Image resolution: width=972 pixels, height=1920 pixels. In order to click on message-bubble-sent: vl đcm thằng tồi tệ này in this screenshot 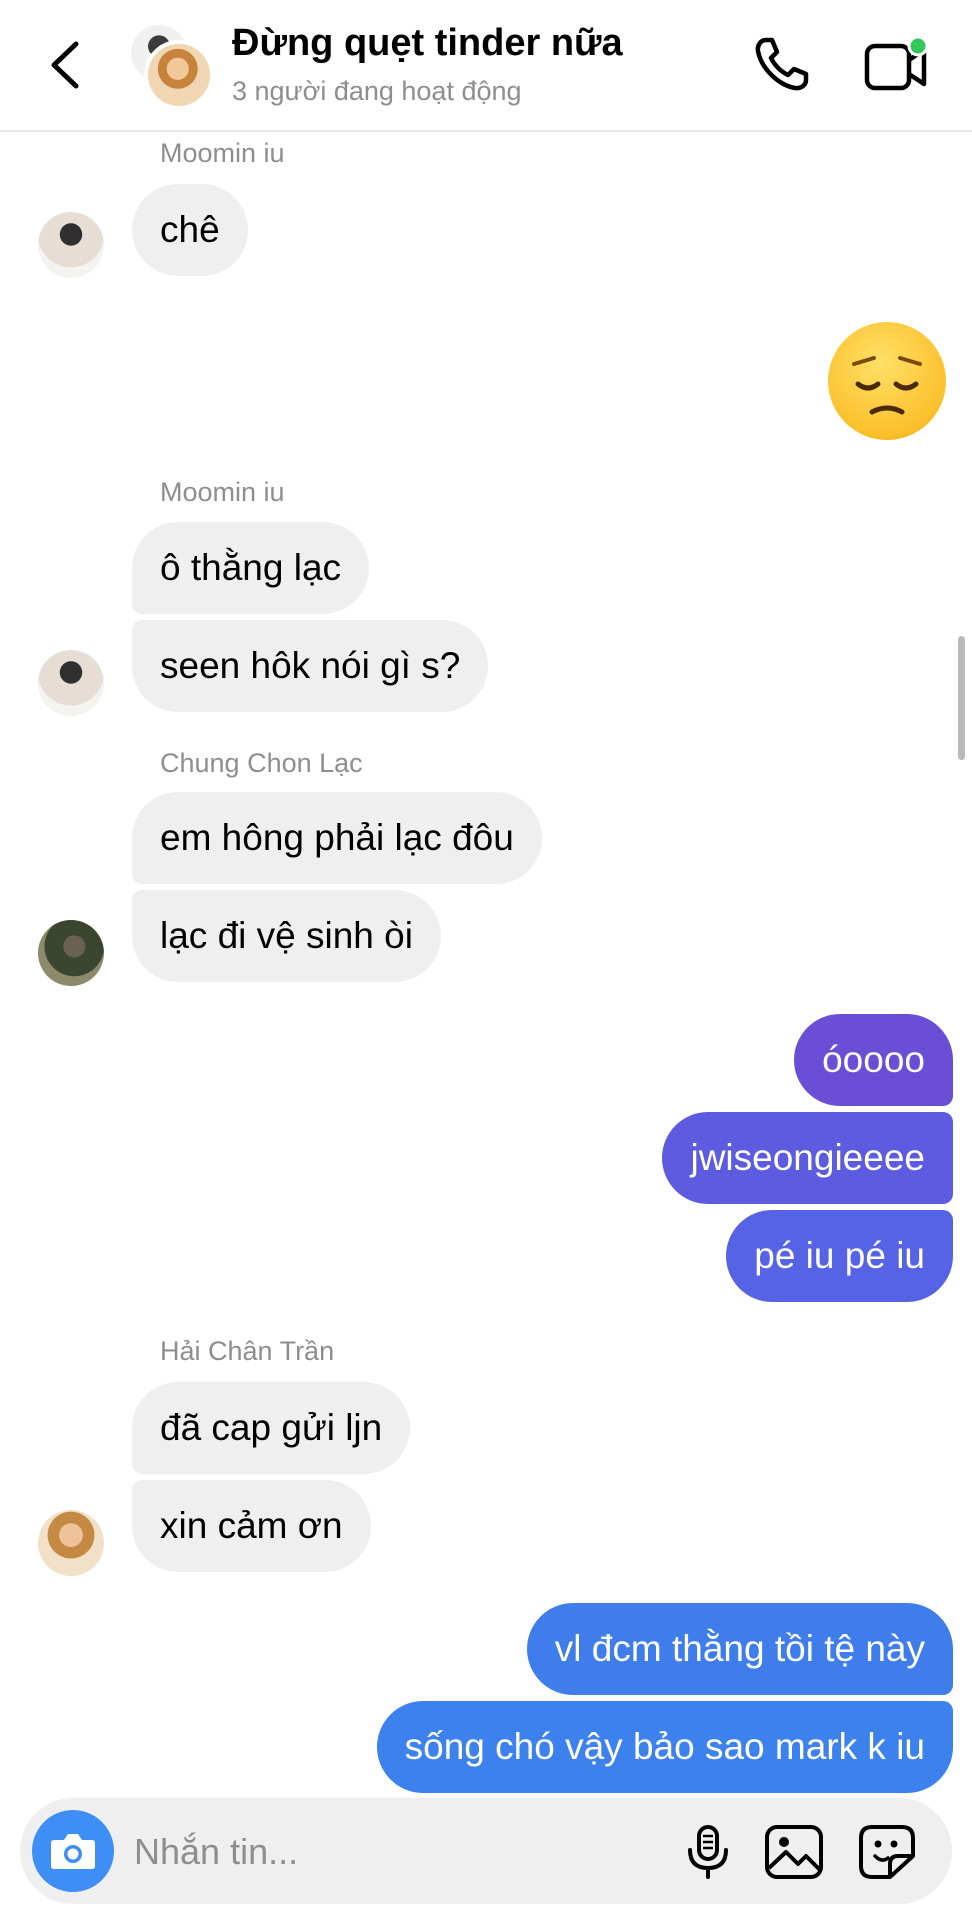, I will do `click(739, 1649)`.